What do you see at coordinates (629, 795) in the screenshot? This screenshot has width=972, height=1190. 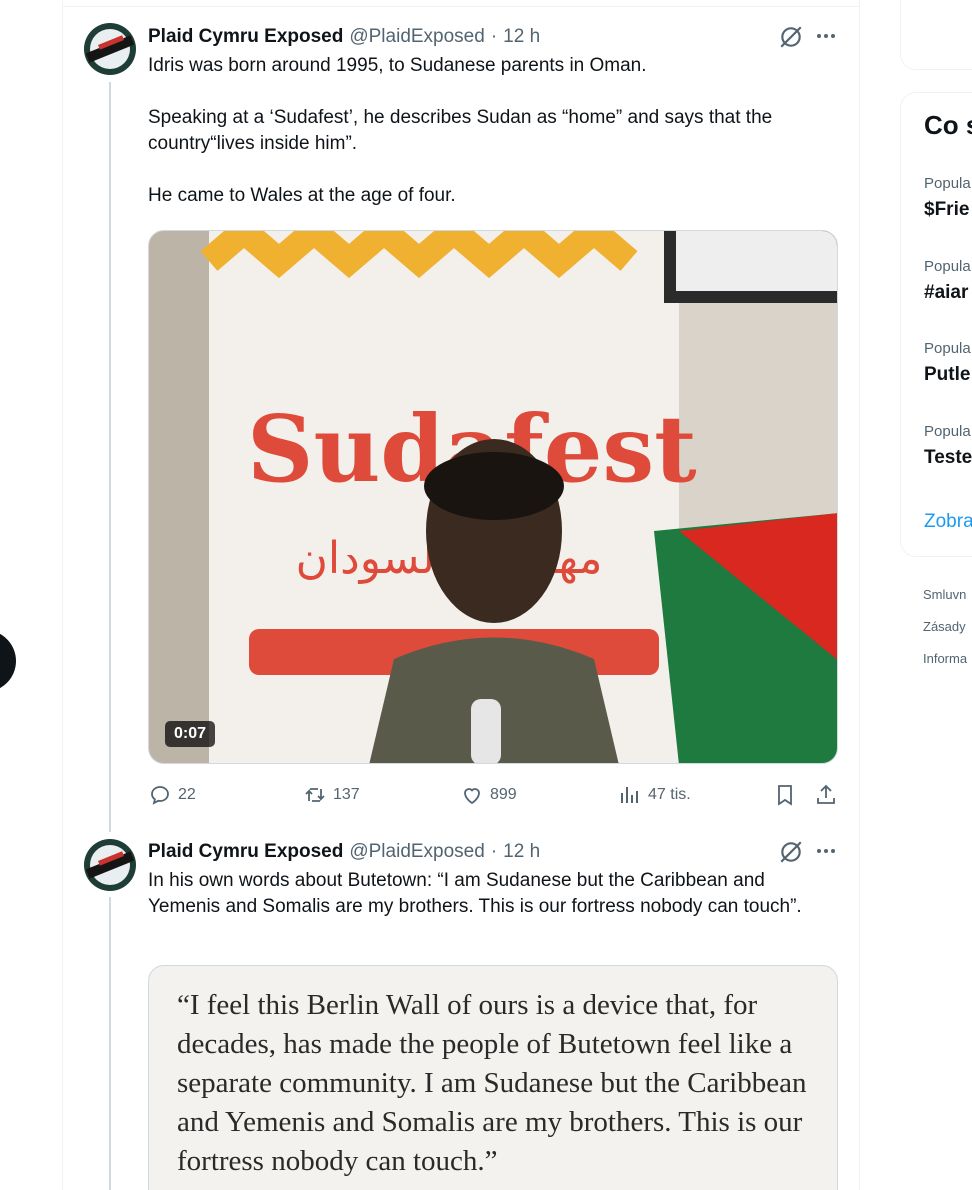 I see `views-icon` at bounding box center [629, 795].